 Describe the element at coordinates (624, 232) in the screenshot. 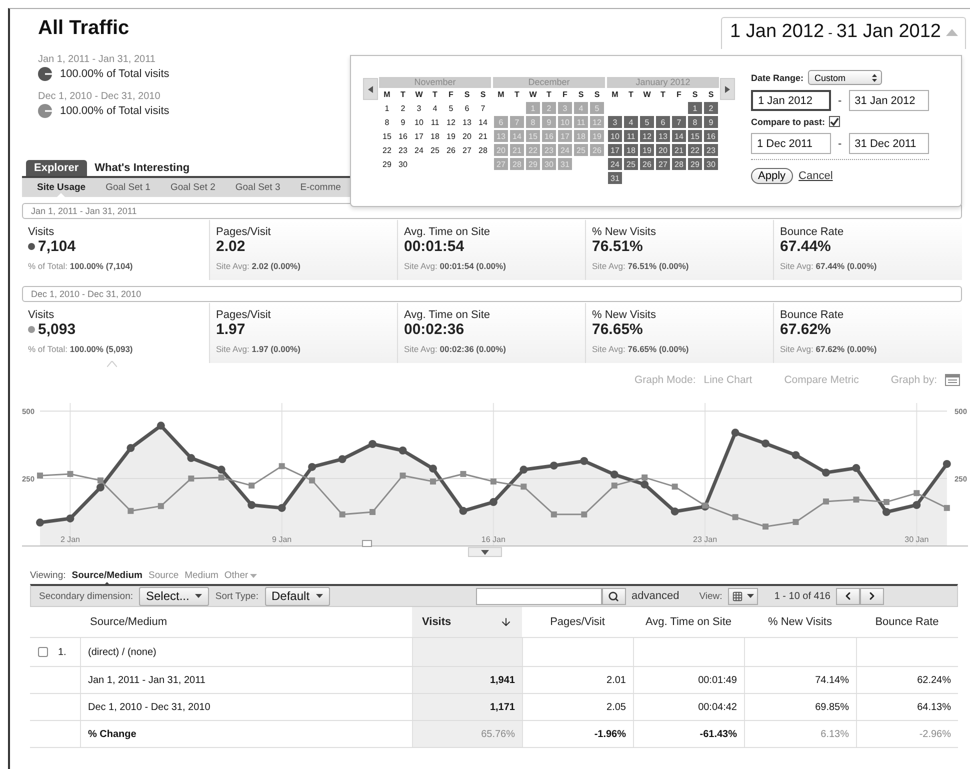

I see `metric-label: % New Visits` at that location.